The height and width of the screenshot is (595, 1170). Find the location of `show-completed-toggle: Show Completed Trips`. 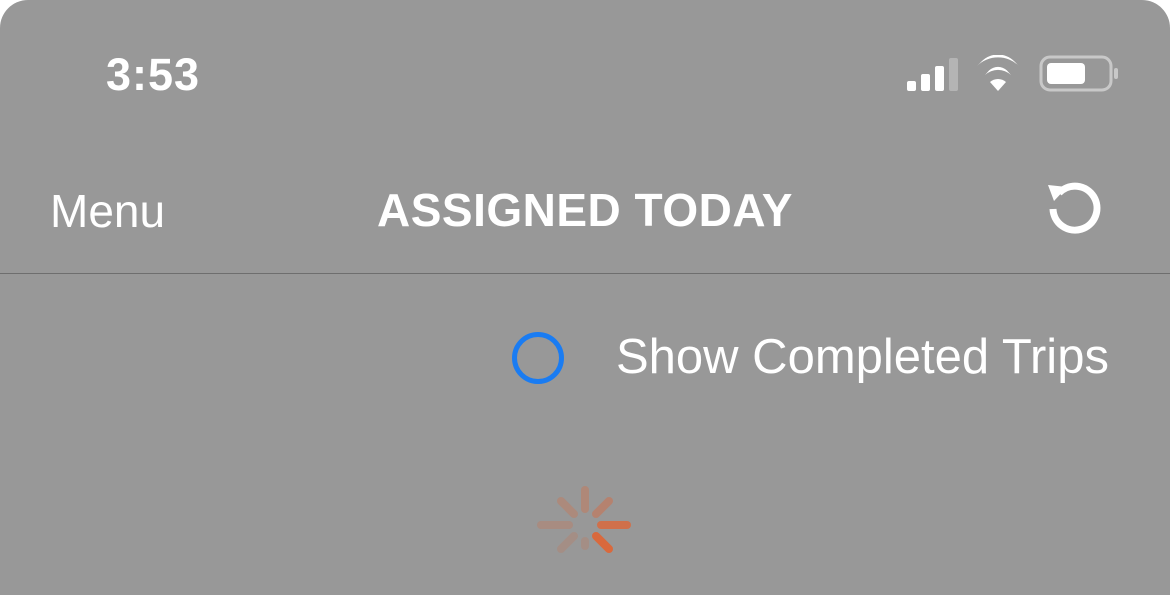

show-completed-toggle: Show Completed Trips is located at coordinates (820, 357).